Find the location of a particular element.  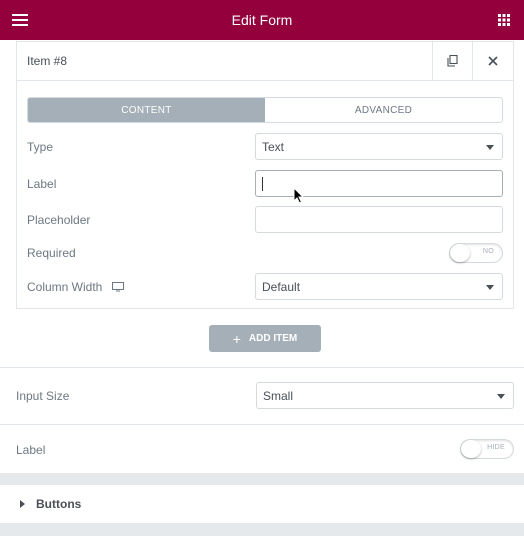

panel-header: Edit Form is located at coordinates (262, 20).